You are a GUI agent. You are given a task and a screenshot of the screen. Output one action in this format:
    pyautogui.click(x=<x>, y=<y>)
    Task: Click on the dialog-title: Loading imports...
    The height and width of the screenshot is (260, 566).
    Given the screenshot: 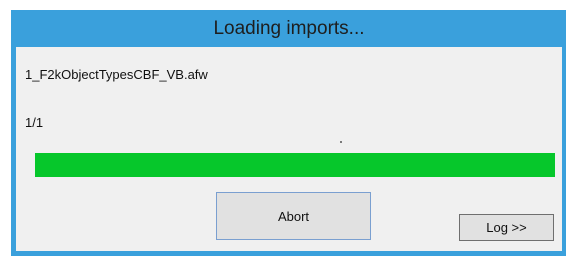 What is the action you would take?
    pyautogui.click(x=289, y=28)
    